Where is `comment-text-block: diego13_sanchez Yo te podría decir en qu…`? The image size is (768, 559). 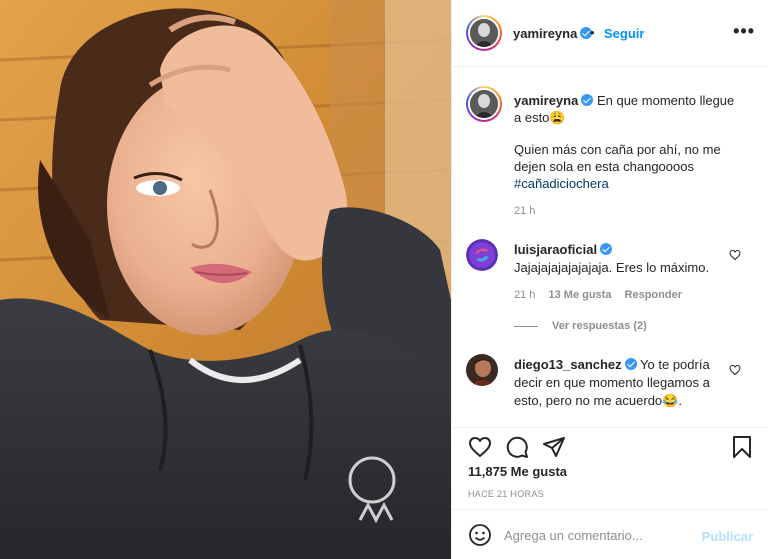
comment-text-block: diego13_sanchez Yo te podría decir en qu… is located at coordinates (626, 383).